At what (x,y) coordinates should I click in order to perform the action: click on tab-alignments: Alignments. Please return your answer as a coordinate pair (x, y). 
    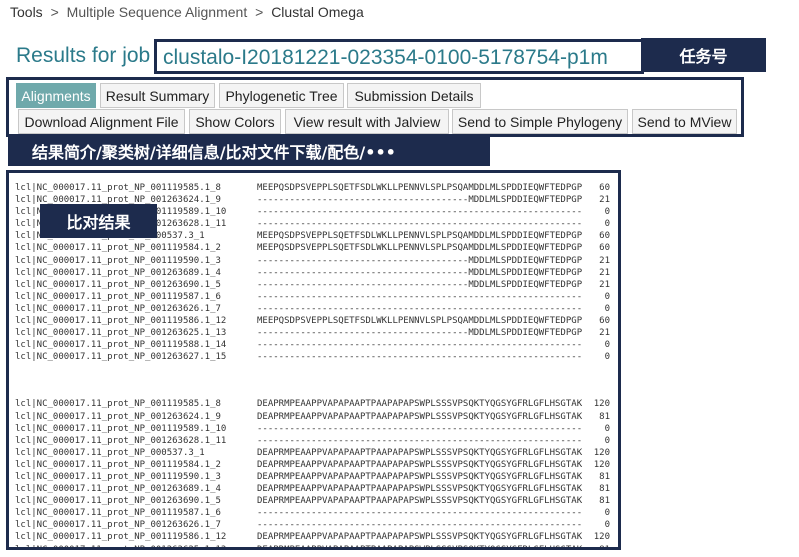
    Looking at the image, I should click on (56, 95).